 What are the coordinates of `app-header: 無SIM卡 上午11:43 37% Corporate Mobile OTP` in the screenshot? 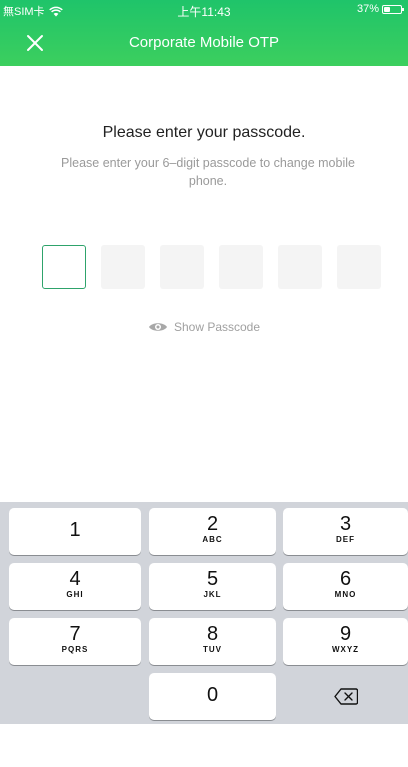 It's located at (204, 33).